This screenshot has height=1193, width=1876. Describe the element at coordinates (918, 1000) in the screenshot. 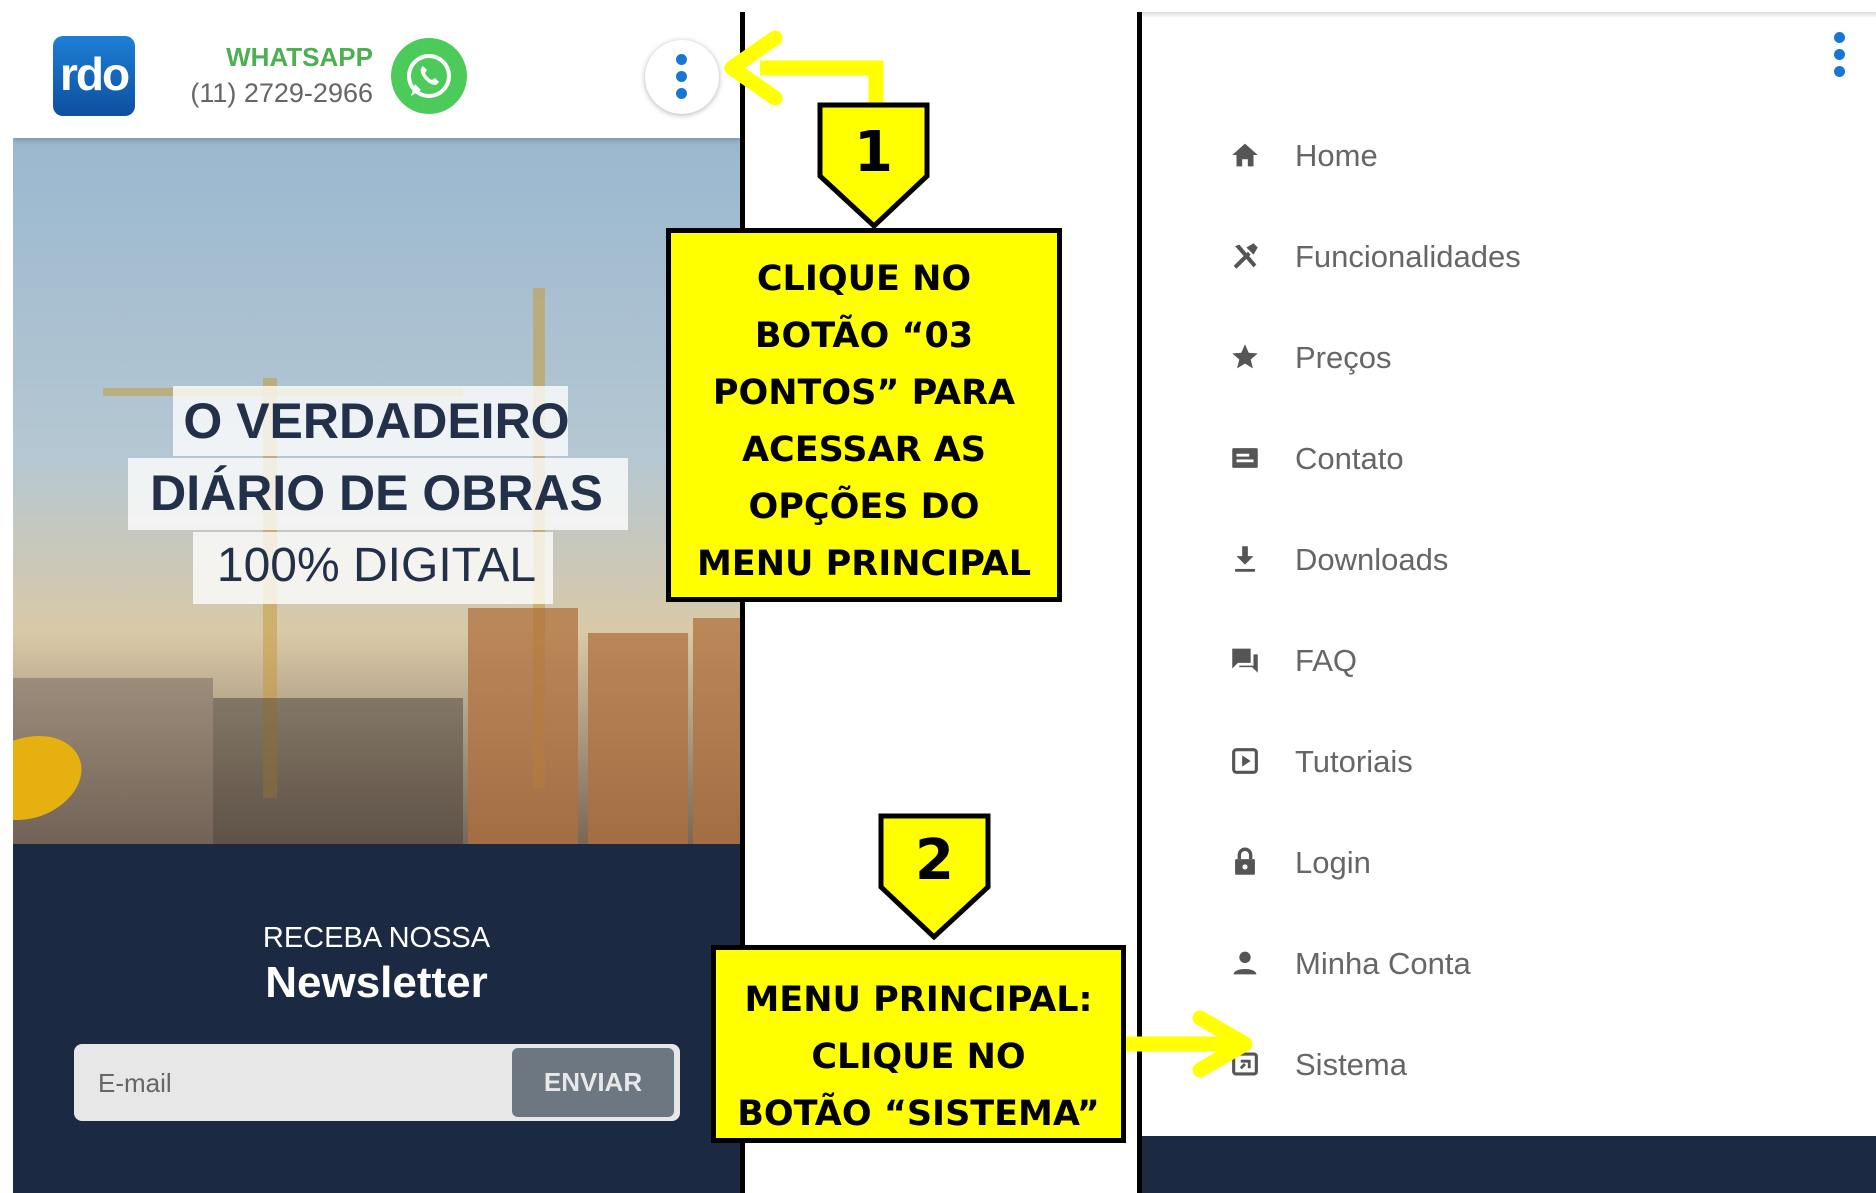

I see `callout-text: MENU PRINCIPAL:` at that location.